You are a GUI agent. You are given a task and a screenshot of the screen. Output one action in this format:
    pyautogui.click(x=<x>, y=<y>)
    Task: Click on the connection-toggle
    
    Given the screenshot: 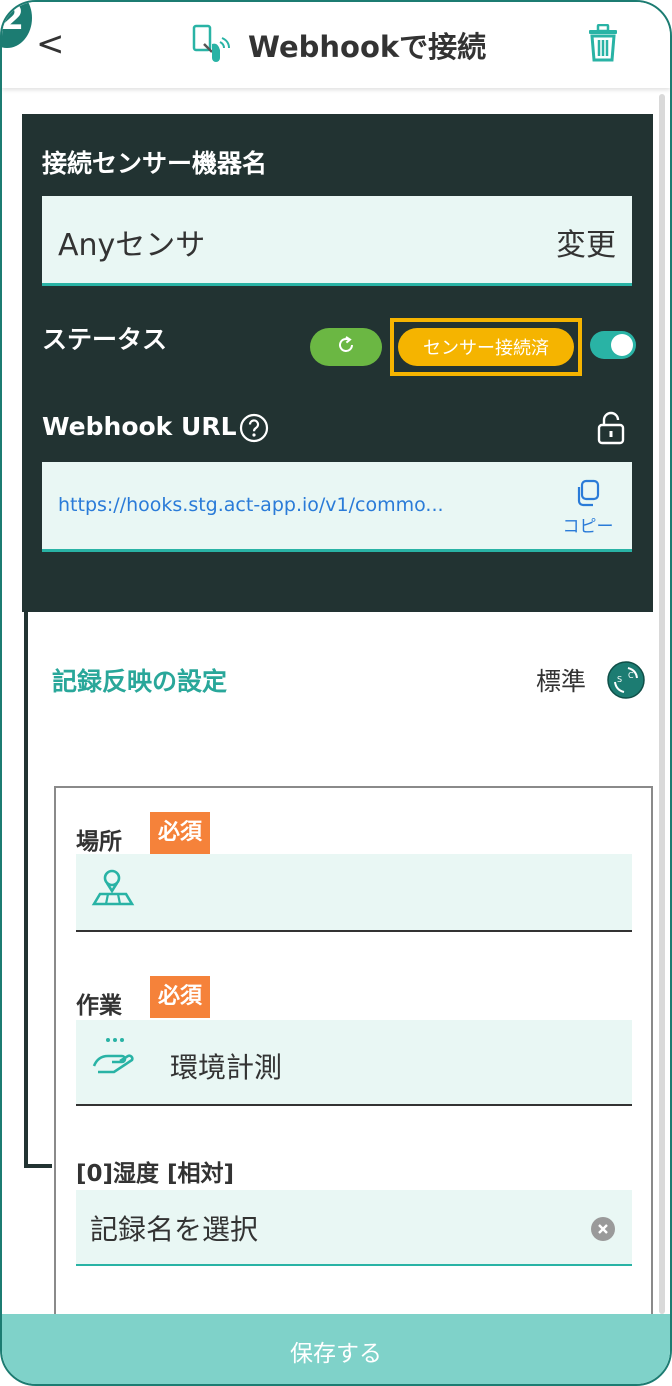 What is the action you would take?
    pyautogui.click(x=613, y=345)
    